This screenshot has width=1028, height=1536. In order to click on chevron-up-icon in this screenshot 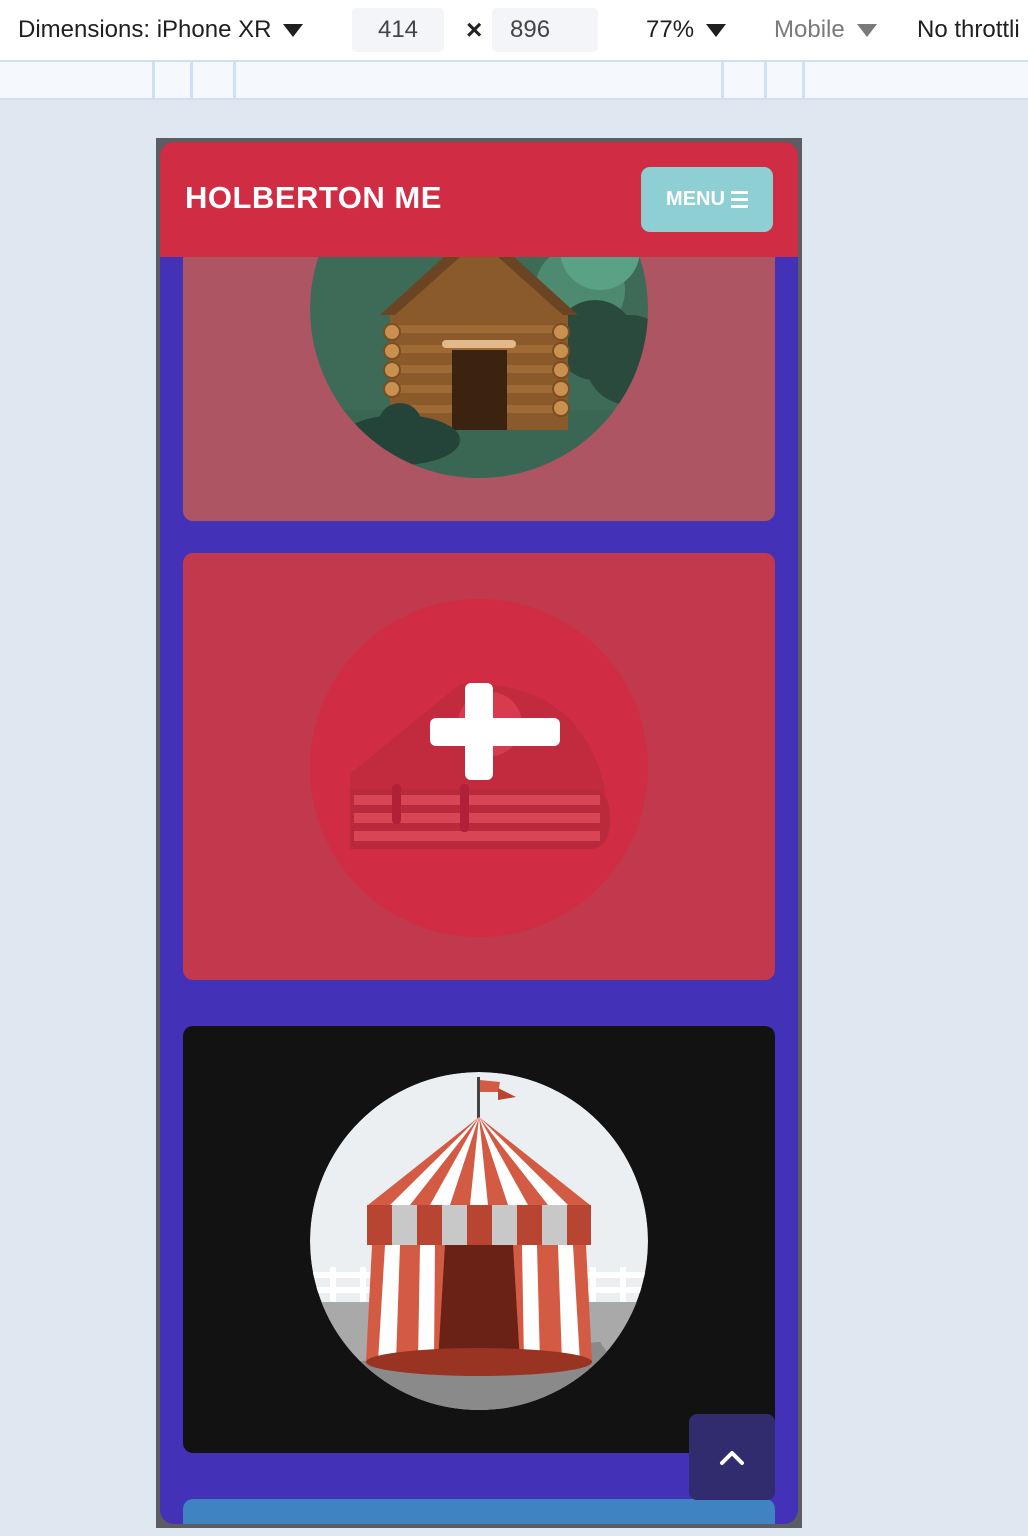, I will do `click(732, 1458)`.